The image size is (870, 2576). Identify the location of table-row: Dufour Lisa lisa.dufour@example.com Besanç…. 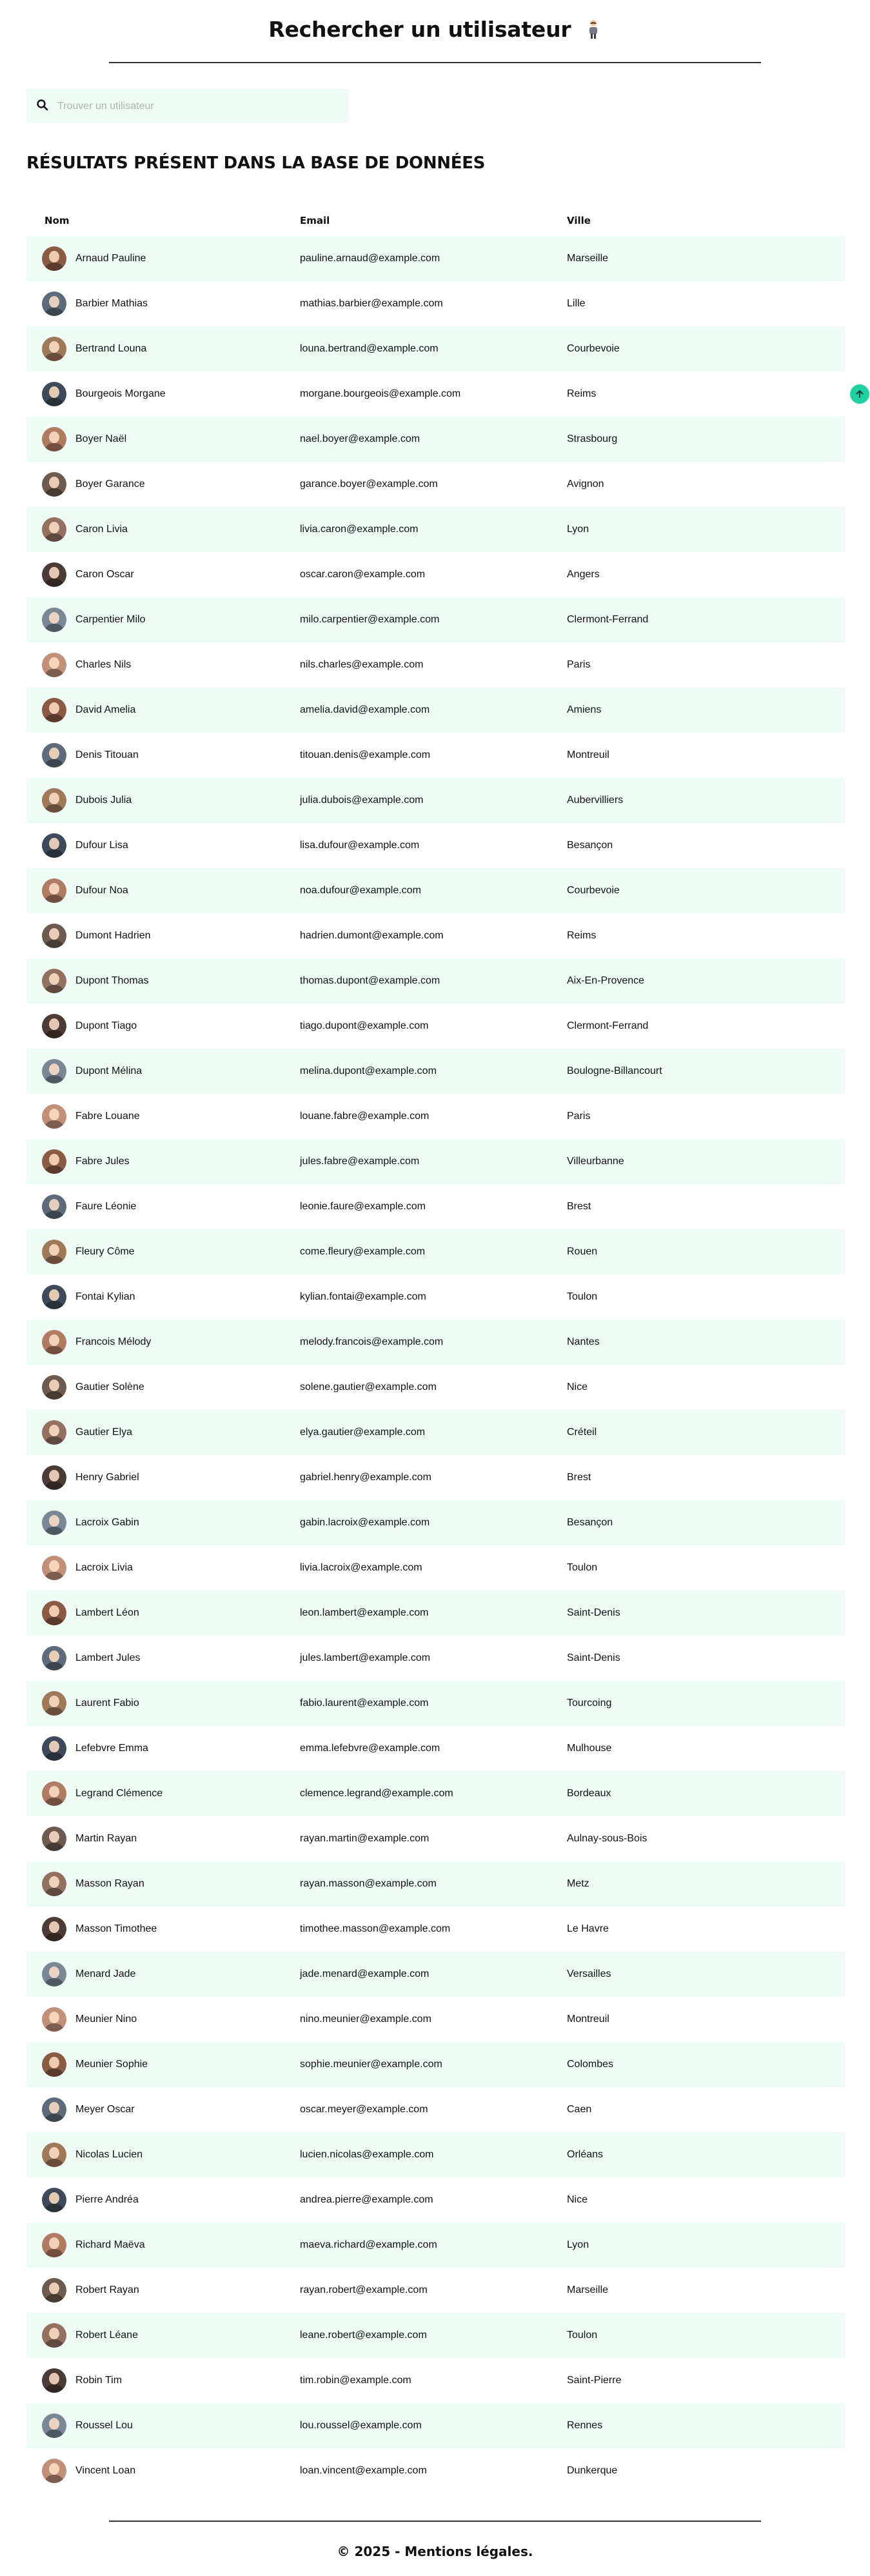
(435, 845).